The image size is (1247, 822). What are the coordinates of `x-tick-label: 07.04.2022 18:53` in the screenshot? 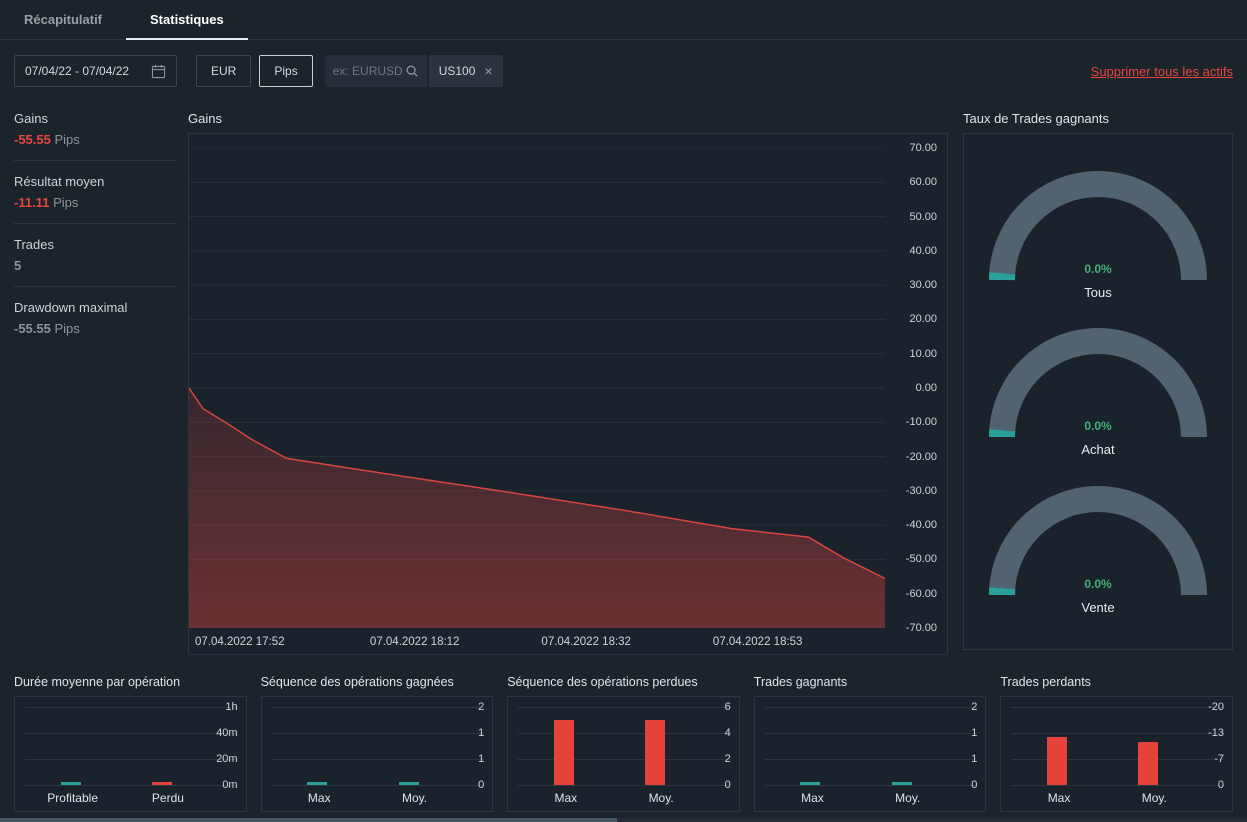 It's located at (757, 642).